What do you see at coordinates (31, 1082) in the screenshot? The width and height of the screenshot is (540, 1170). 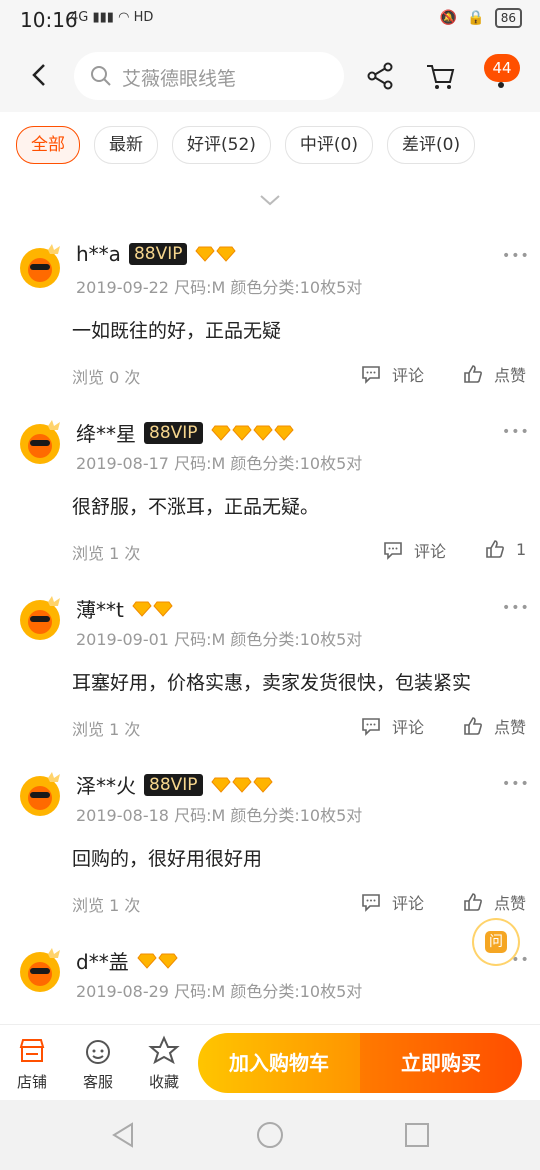 I see `shop-label: 店铺` at bounding box center [31, 1082].